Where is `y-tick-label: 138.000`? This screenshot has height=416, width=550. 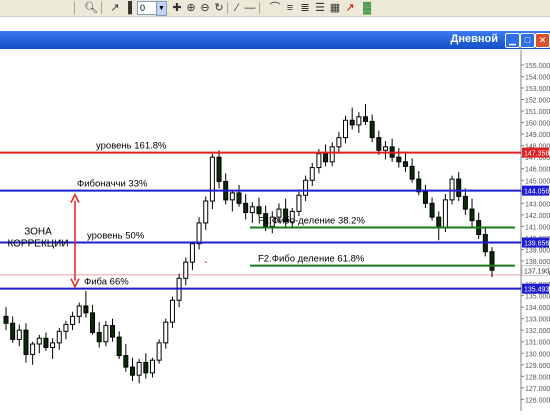
y-tick-label: 138.000 is located at coordinates (537, 262).